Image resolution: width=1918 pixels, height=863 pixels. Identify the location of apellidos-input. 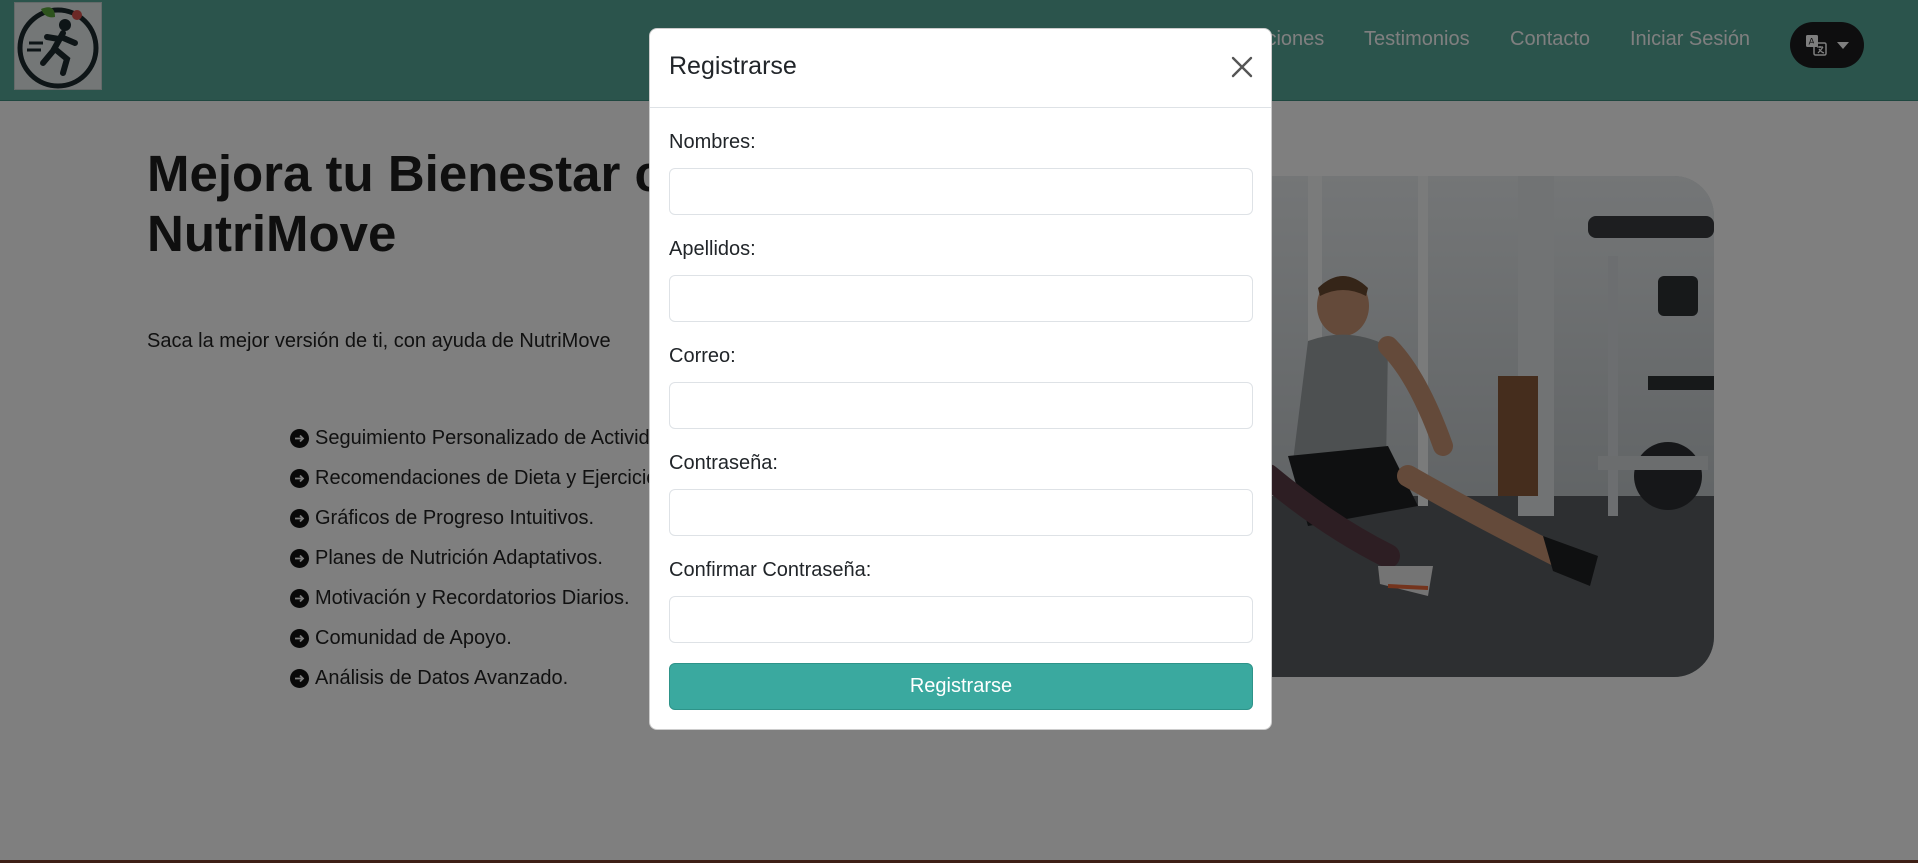
(961, 298).